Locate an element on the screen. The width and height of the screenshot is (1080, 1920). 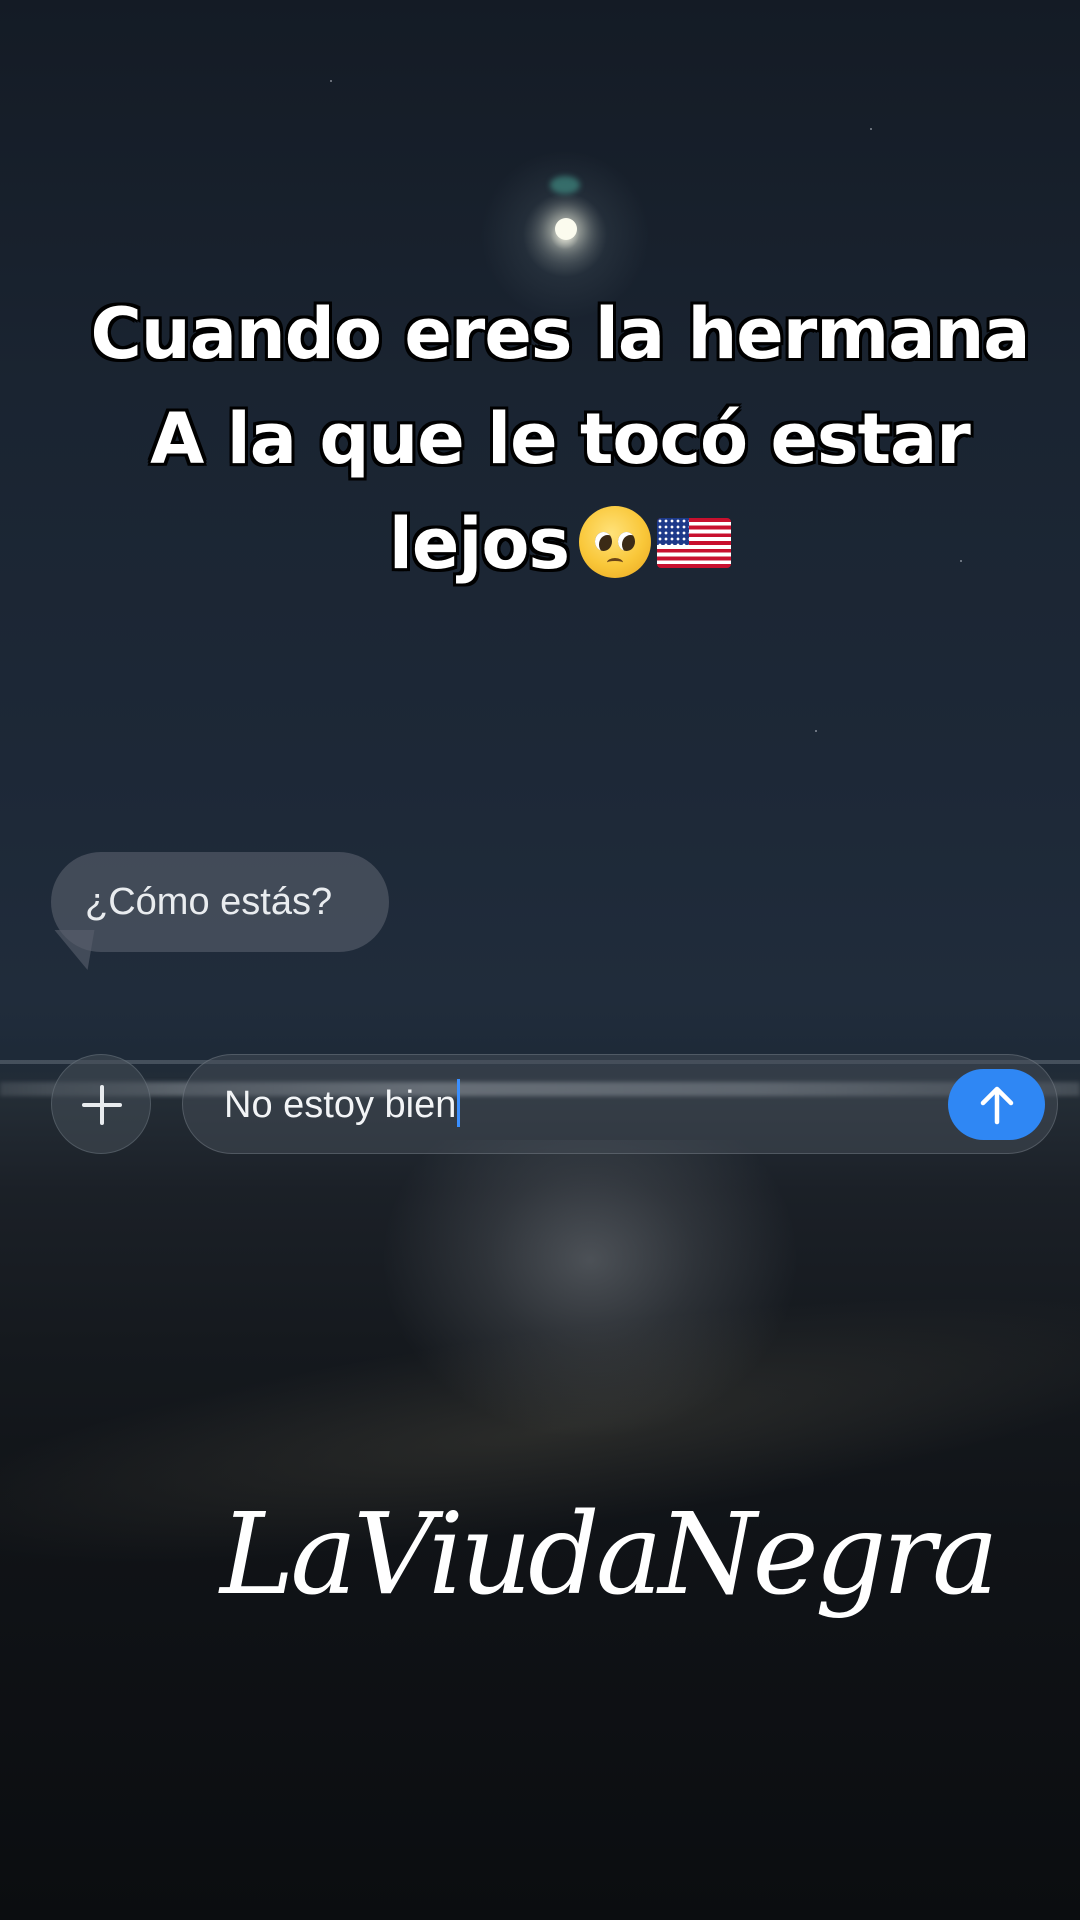
watermark-signature: LaViudaNegra is located at coordinates (609, 1555).